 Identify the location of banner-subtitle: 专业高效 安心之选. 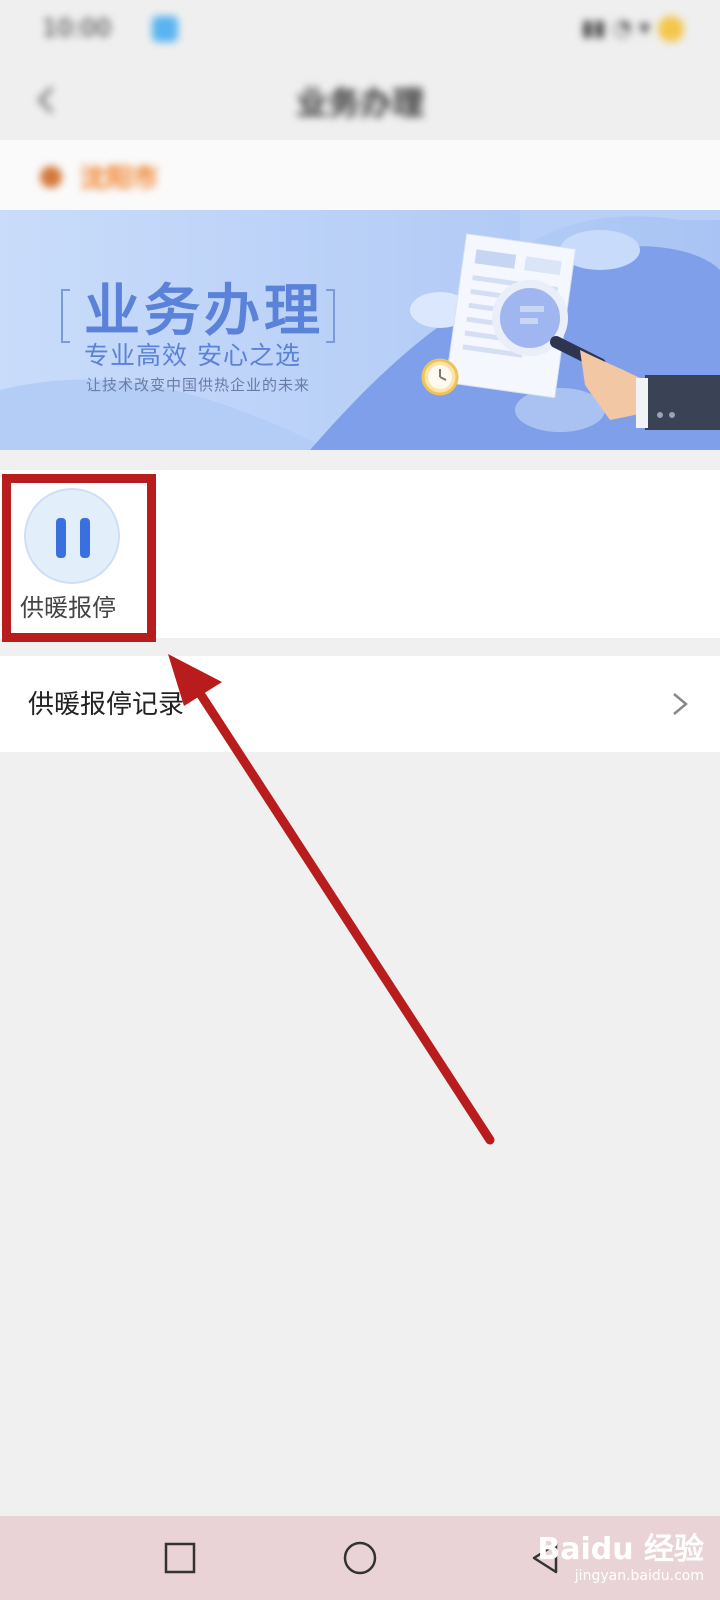
(192, 355).